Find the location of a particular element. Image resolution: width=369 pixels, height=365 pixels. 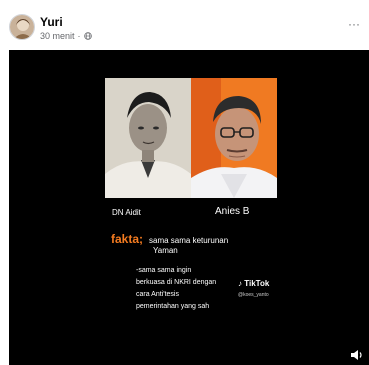

volume-icon is located at coordinates (357, 355).